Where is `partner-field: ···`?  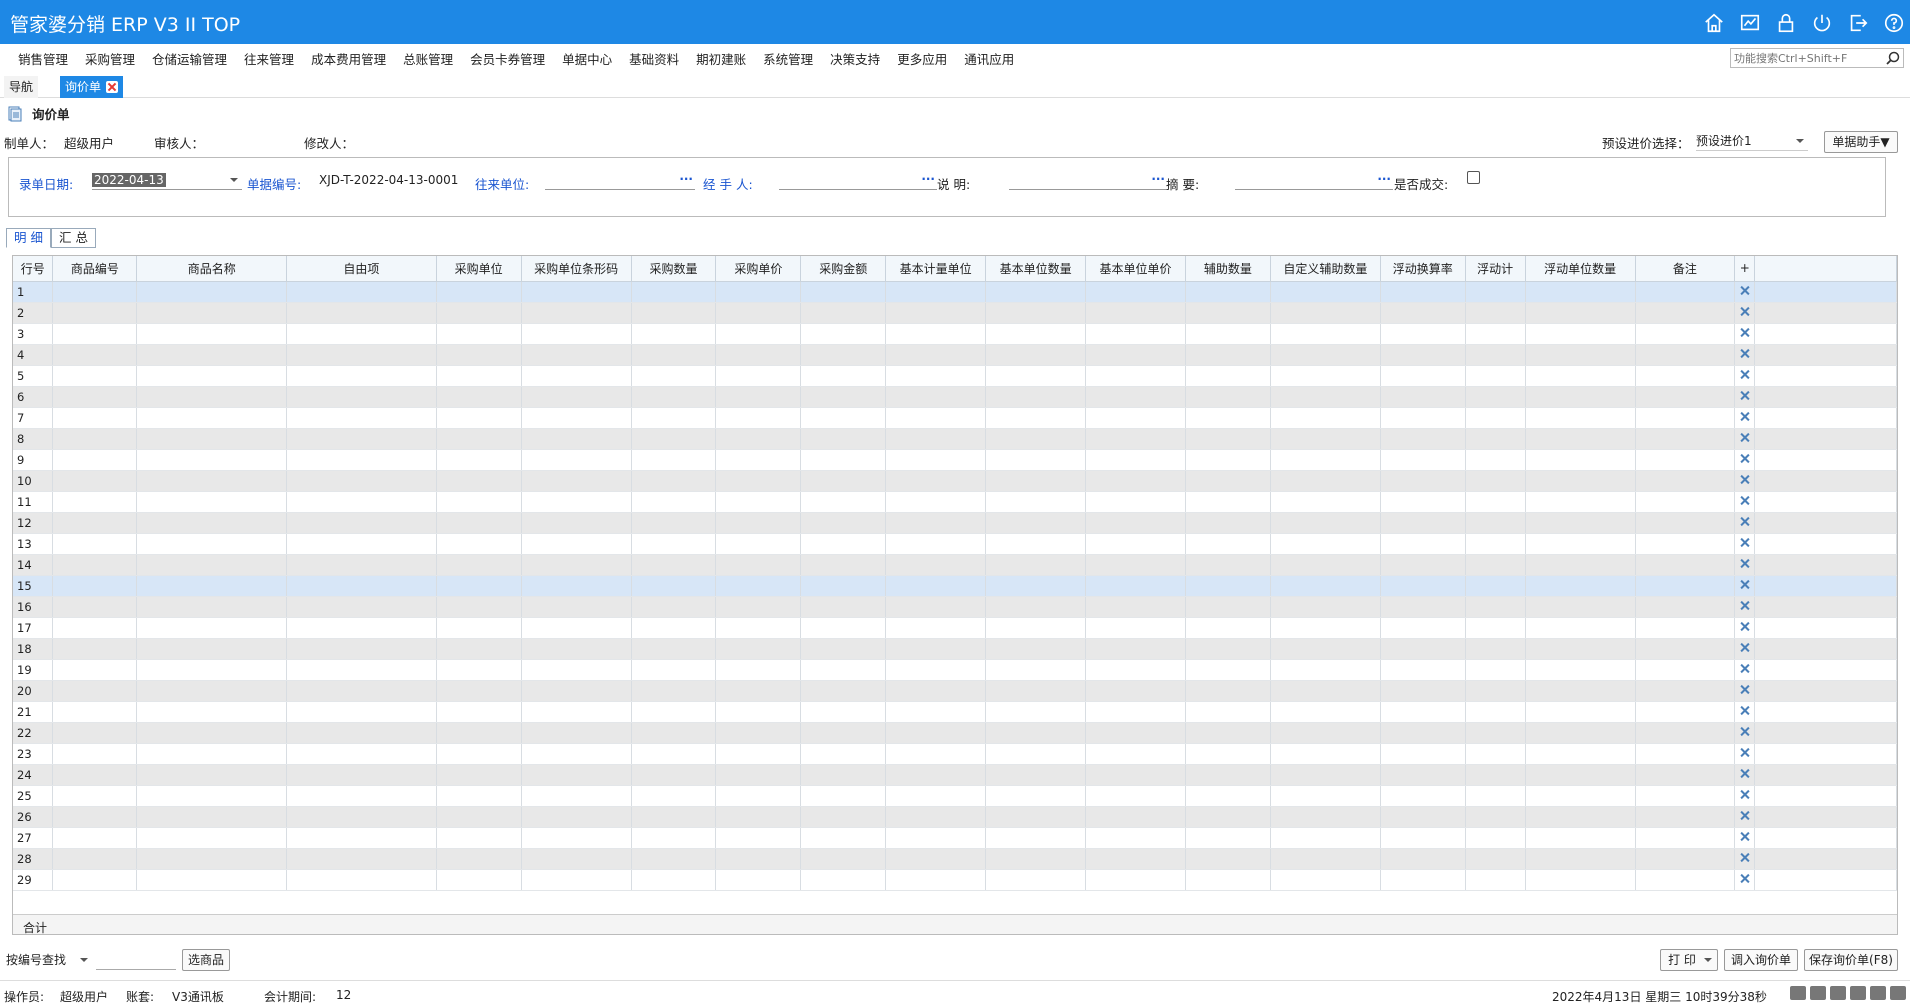 partner-field: ··· is located at coordinates (620, 180).